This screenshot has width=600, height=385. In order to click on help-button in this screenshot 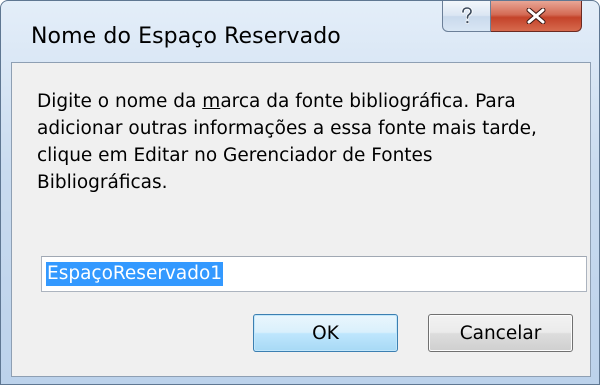, I will do `click(466, 16)`.